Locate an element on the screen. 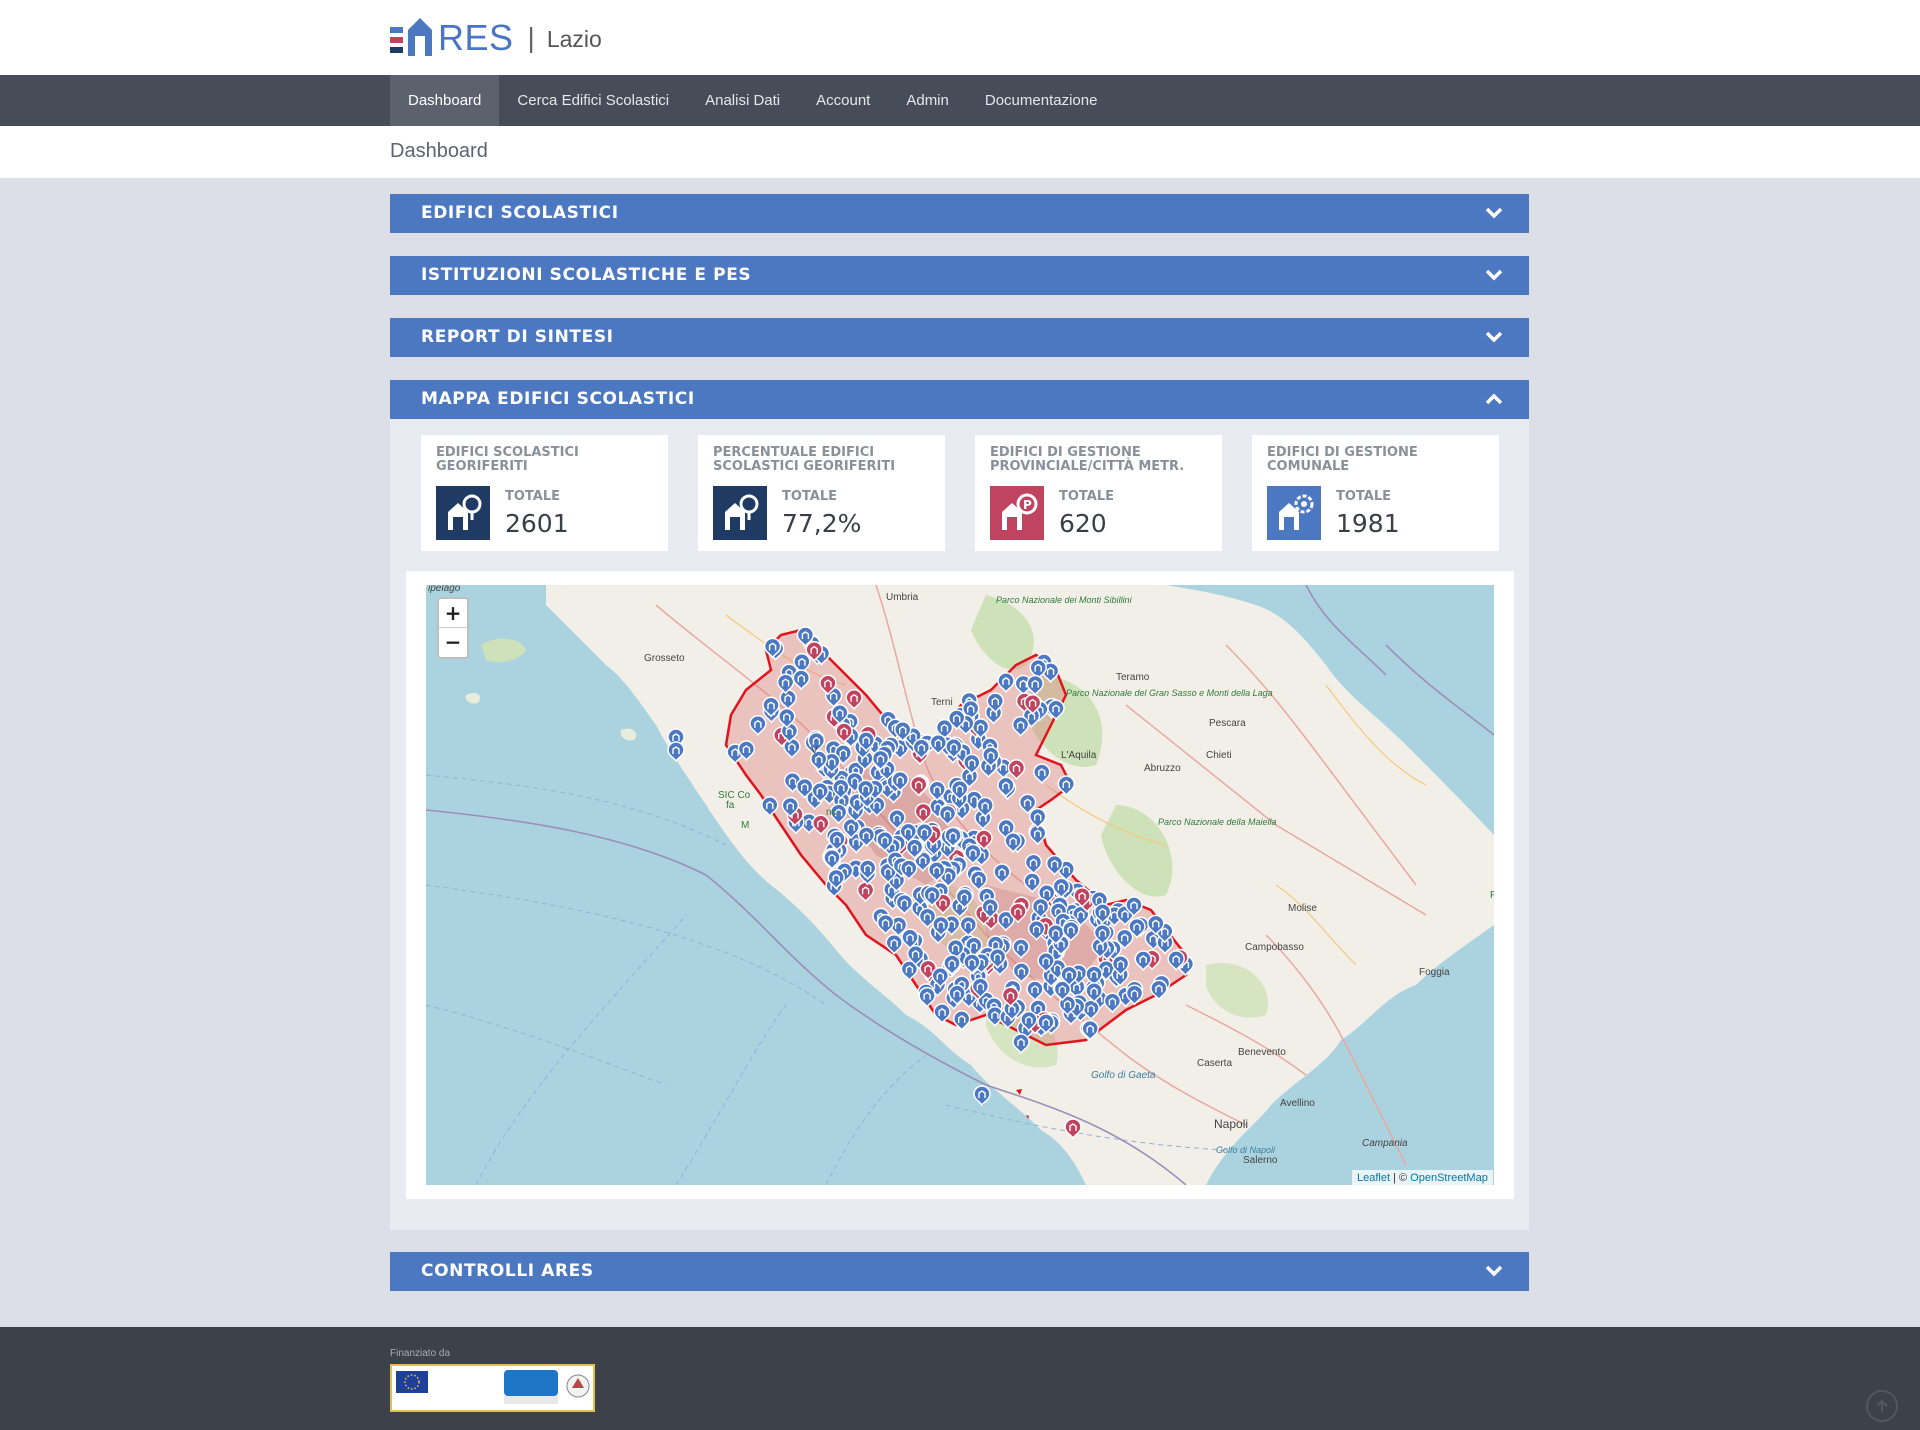  svg-text: P is located at coordinates (1027, 505).